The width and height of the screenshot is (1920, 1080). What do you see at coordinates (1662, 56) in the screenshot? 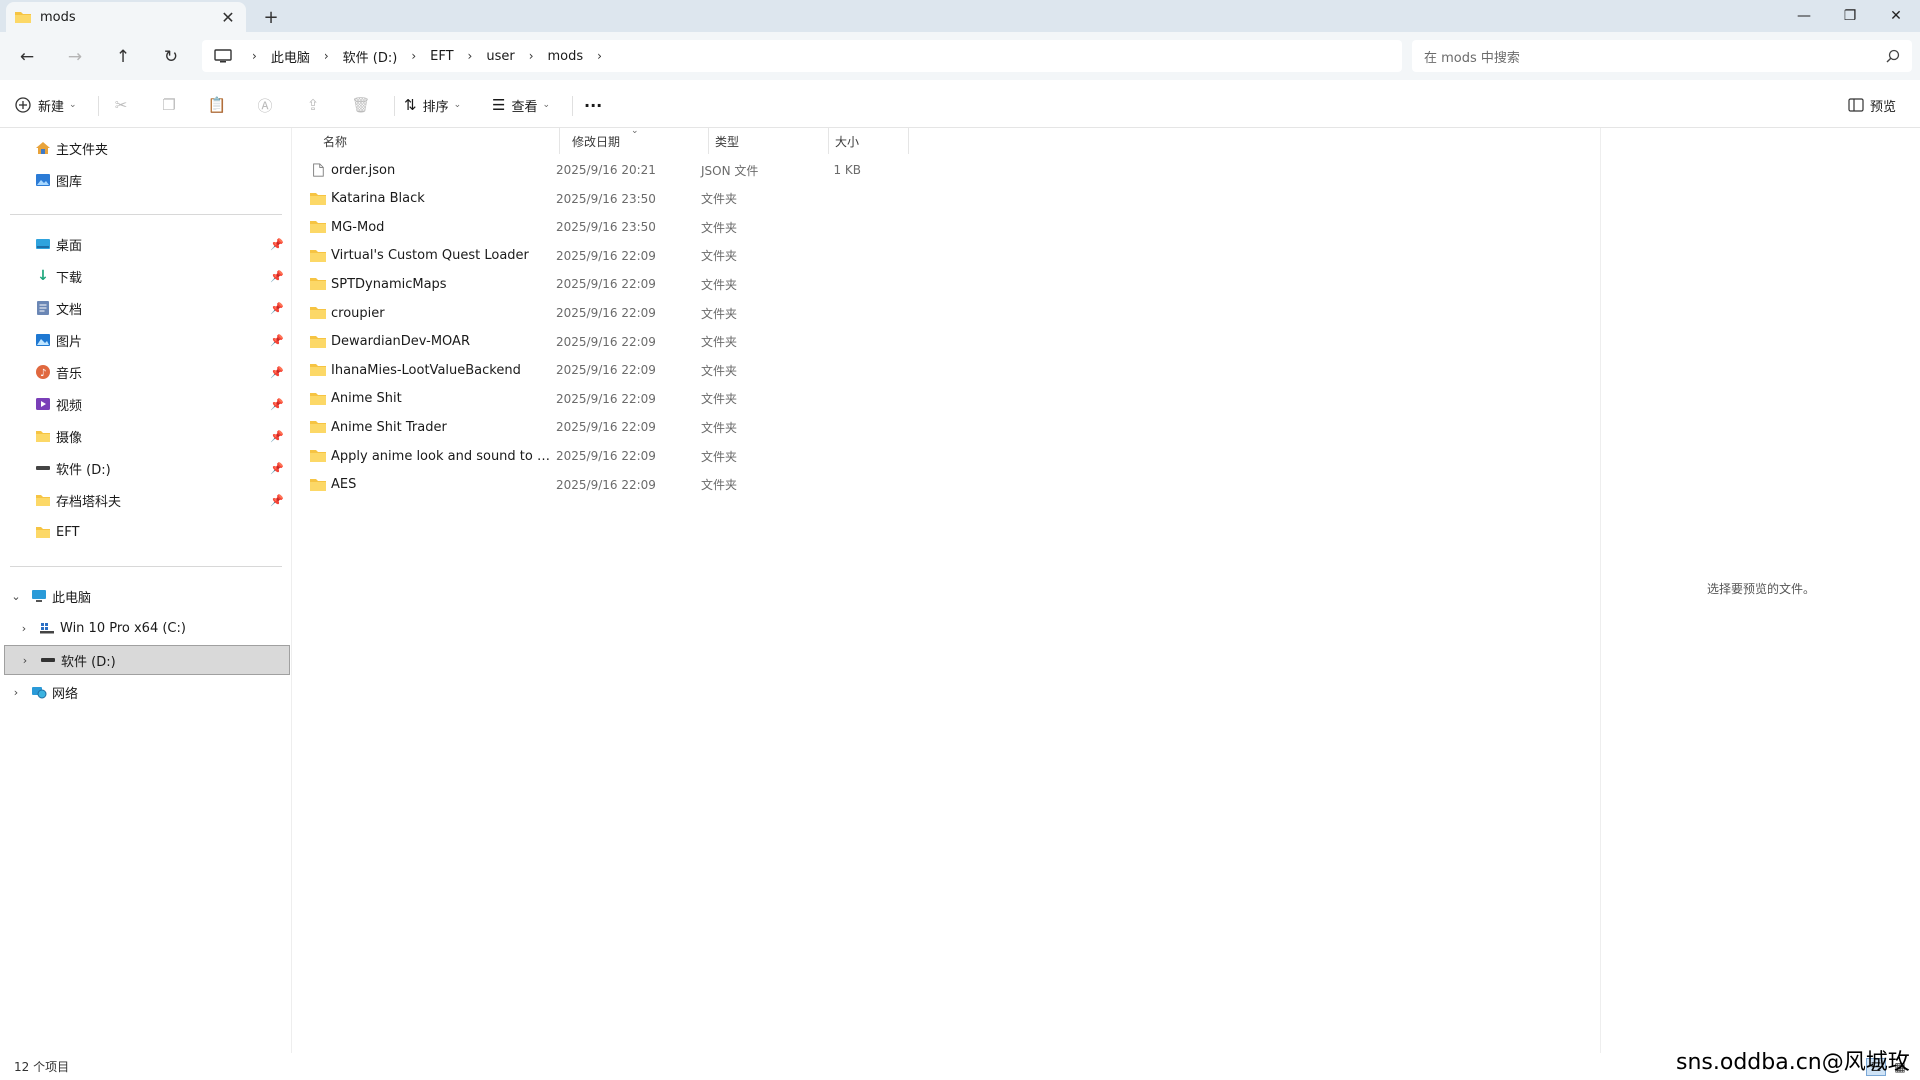
I see `search-input: 在 mods 中搜索` at bounding box center [1662, 56].